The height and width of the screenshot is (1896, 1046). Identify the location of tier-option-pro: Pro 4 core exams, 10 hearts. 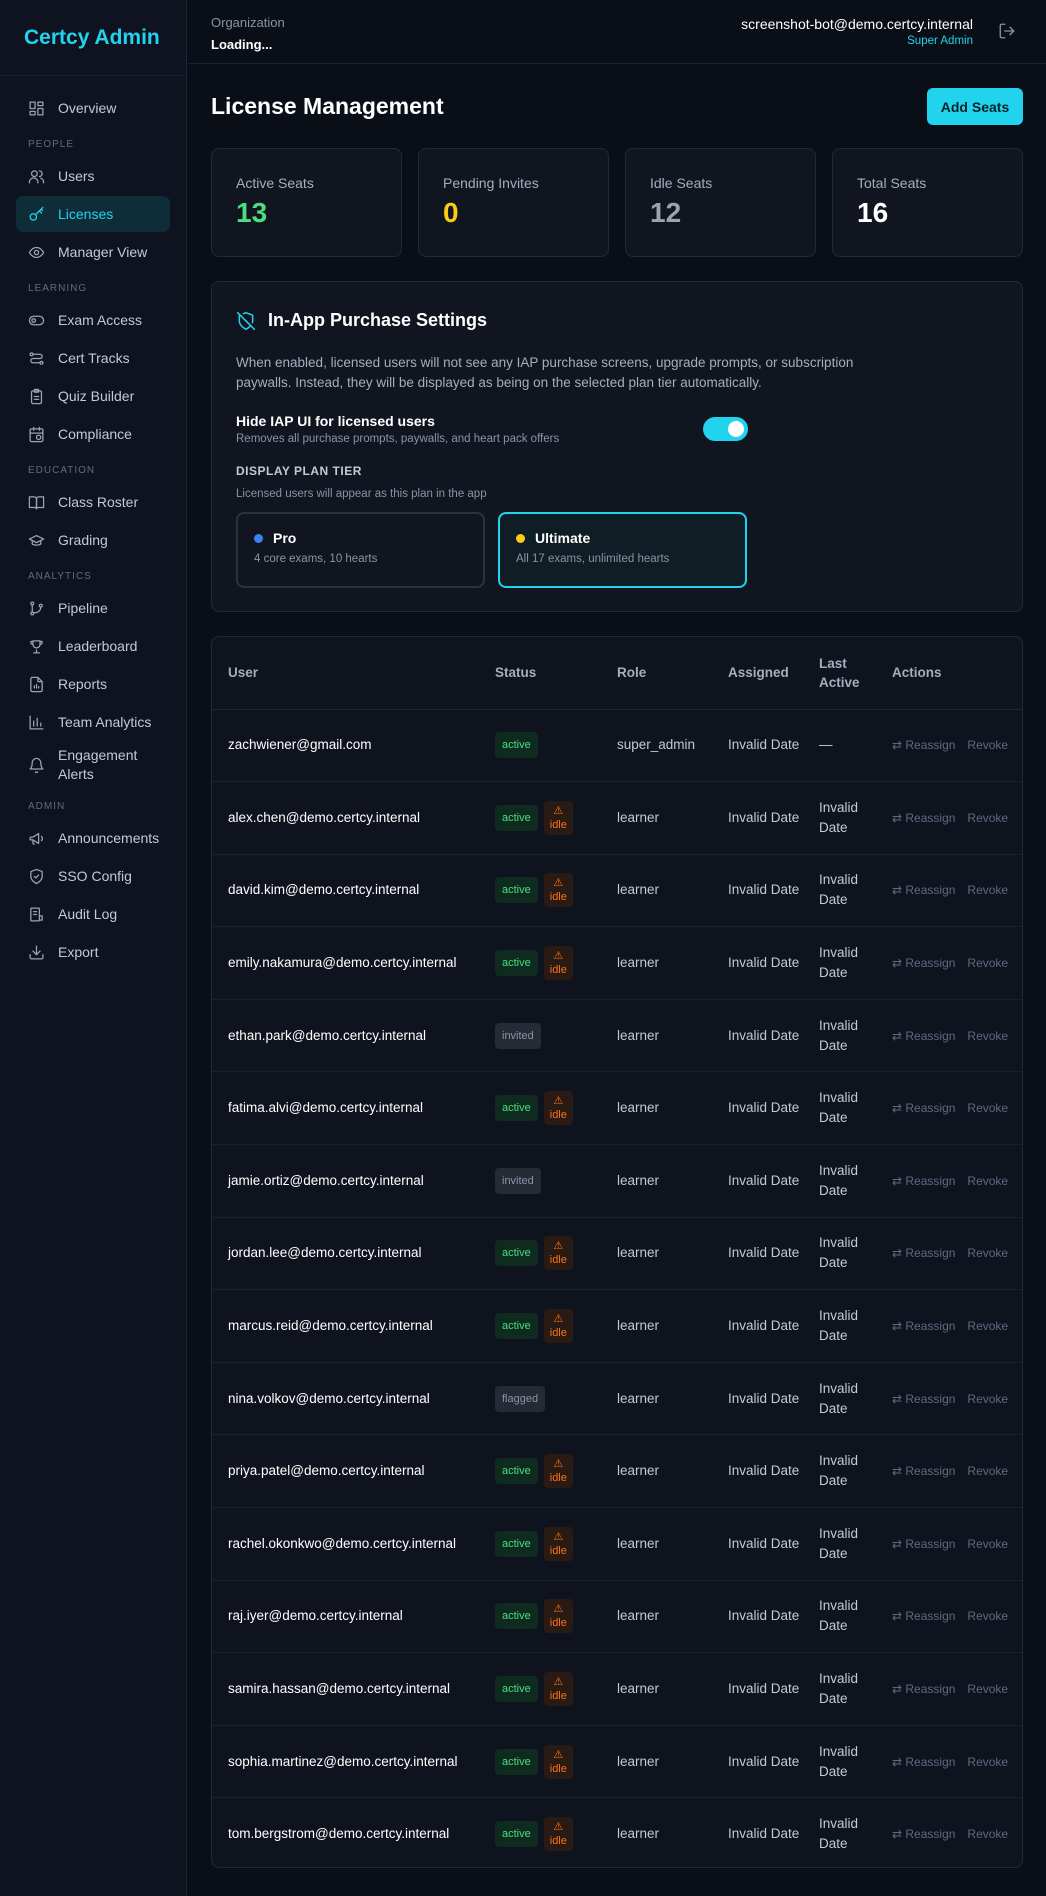
(360, 550).